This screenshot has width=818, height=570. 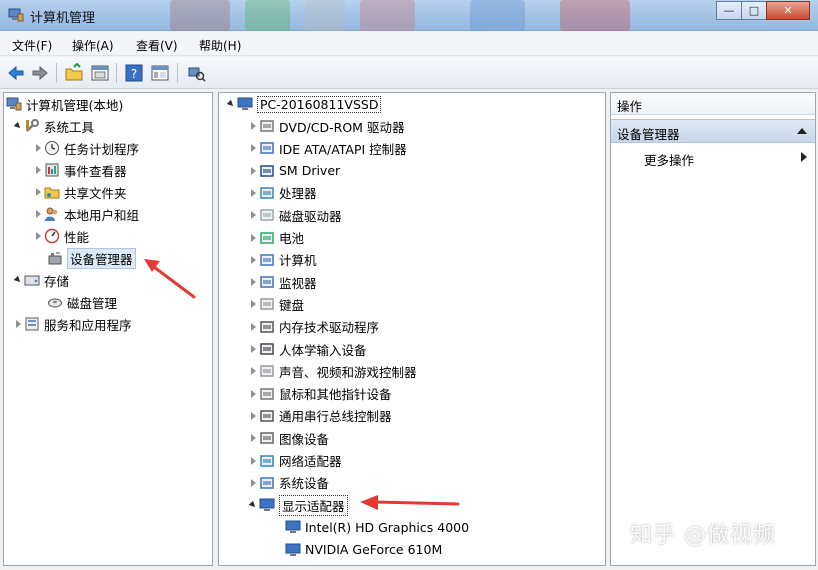 I want to click on device-category: 磁盘驱动器, so click(x=295, y=215).